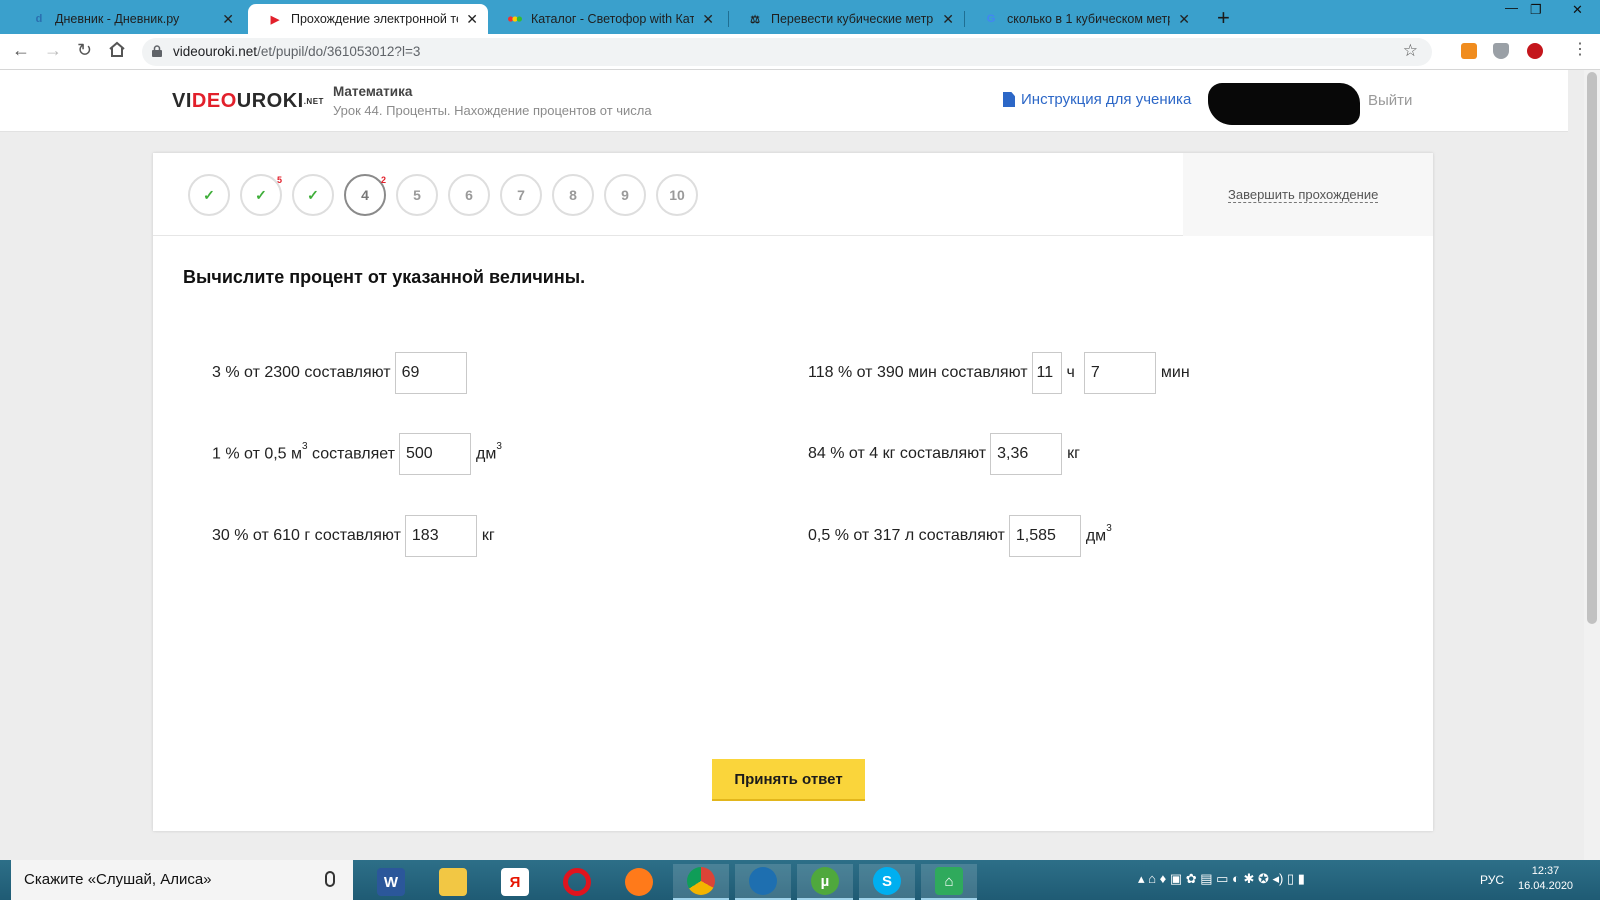  Describe the element at coordinates (1390, 100) in the screenshot. I see `logout-link: Выйти` at that location.